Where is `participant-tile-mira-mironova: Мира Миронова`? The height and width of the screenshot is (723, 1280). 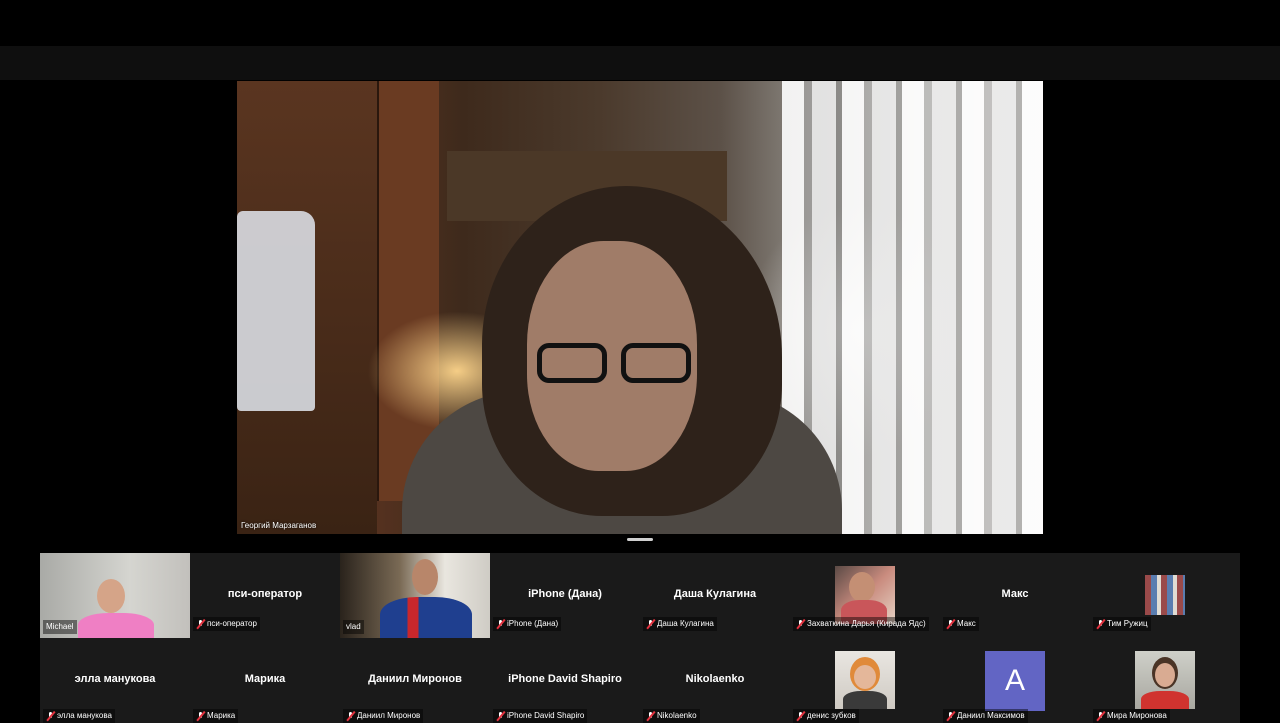
participant-tile-mira-mironova: Мира Миронова is located at coordinates (1165, 680).